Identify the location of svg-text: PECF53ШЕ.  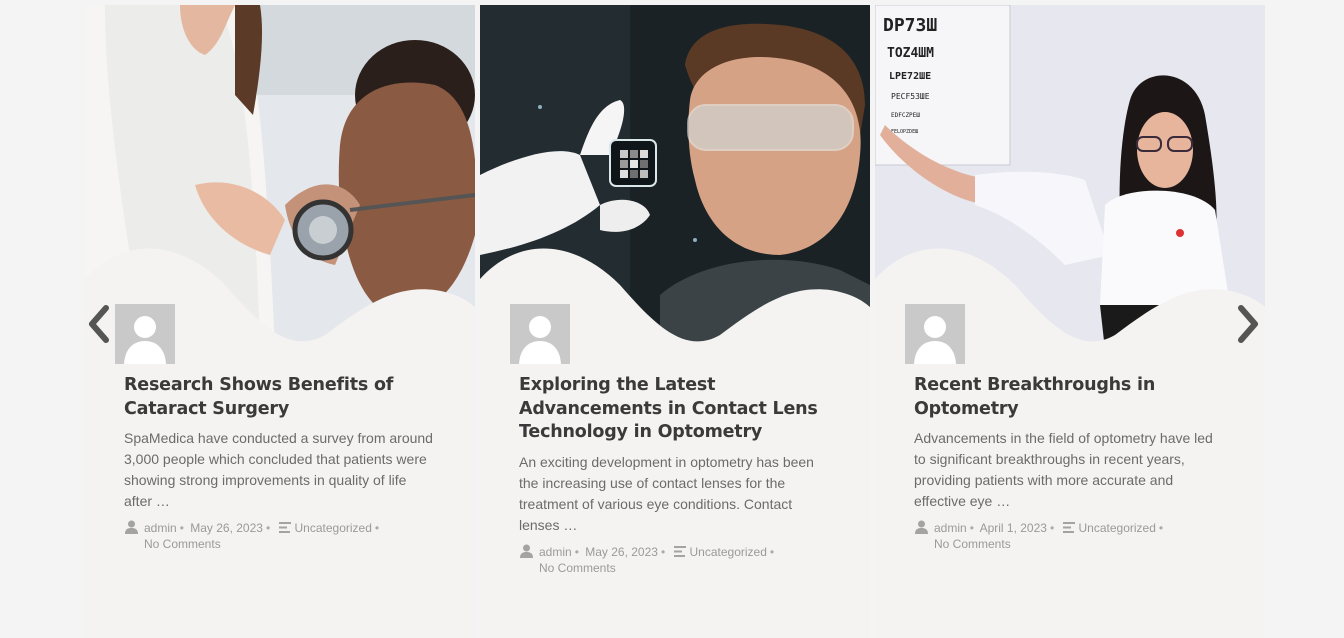
(910, 96).